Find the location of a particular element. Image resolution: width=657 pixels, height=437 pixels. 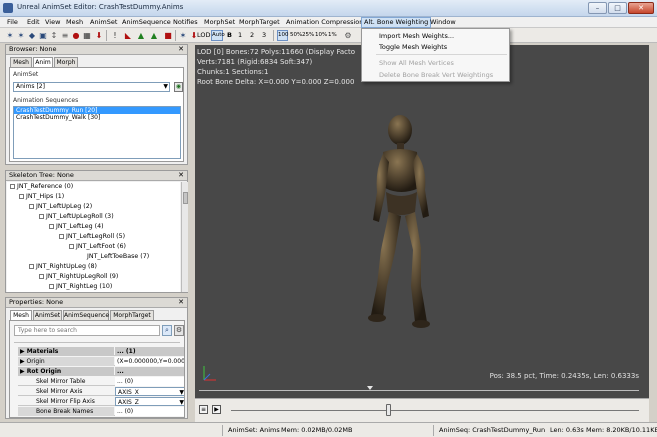

physics-icon: ✶ is located at coordinates (183, 35).